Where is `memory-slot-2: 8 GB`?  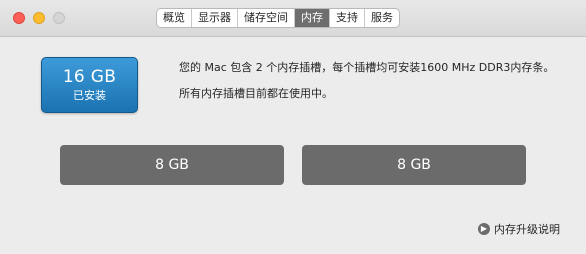 memory-slot-2: 8 GB is located at coordinates (414, 165).